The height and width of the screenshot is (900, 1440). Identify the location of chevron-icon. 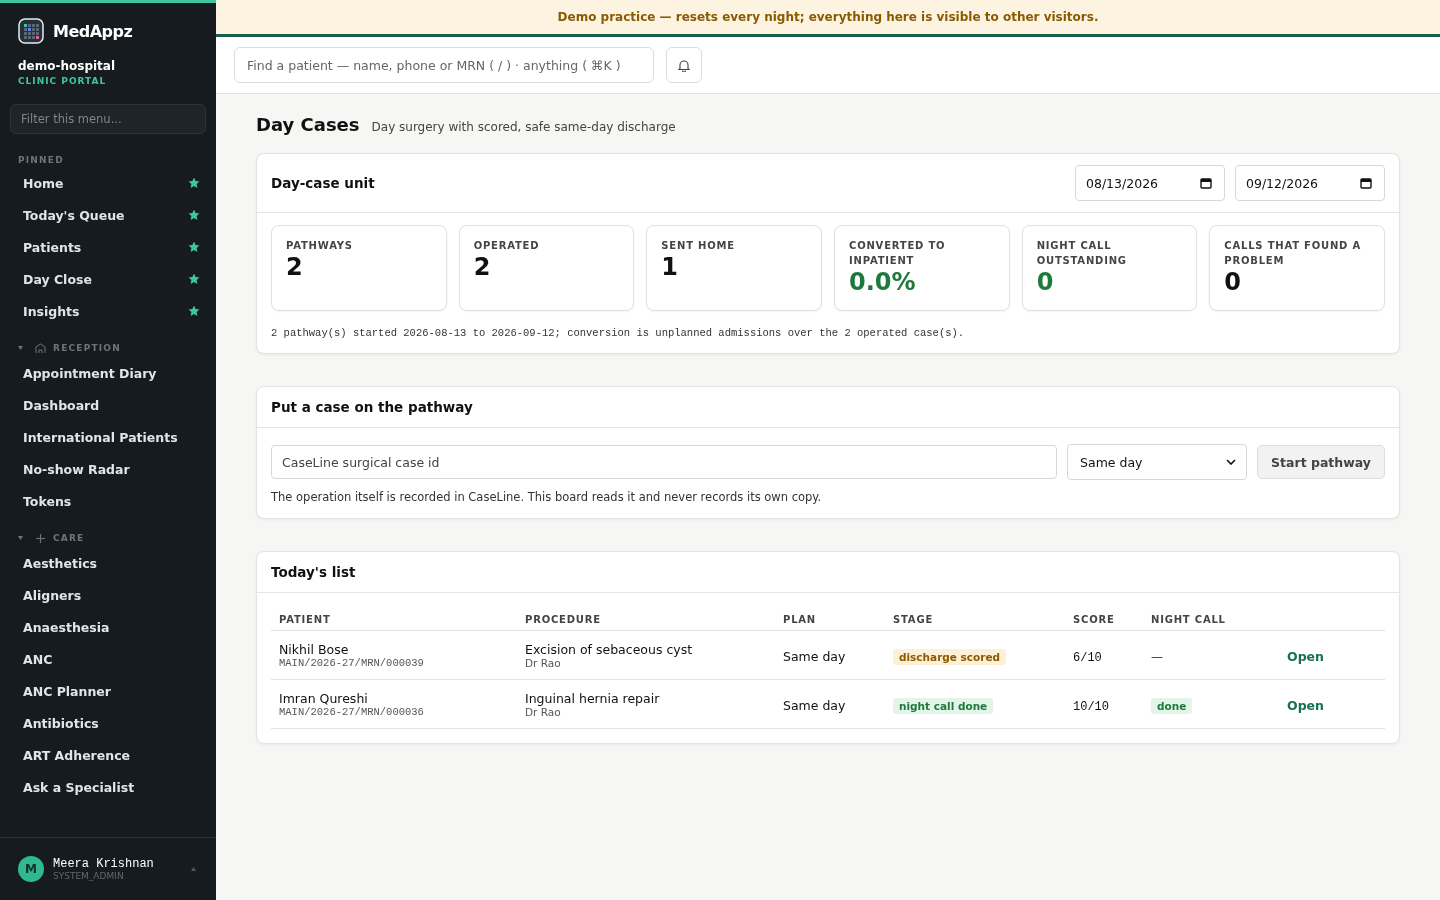
(1231, 462).